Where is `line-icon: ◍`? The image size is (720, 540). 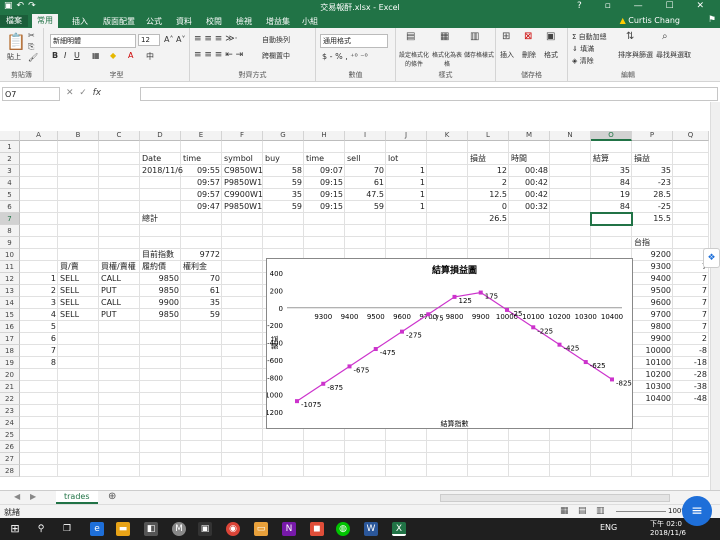
line-icon: ◍ is located at coordinates (343, 529).